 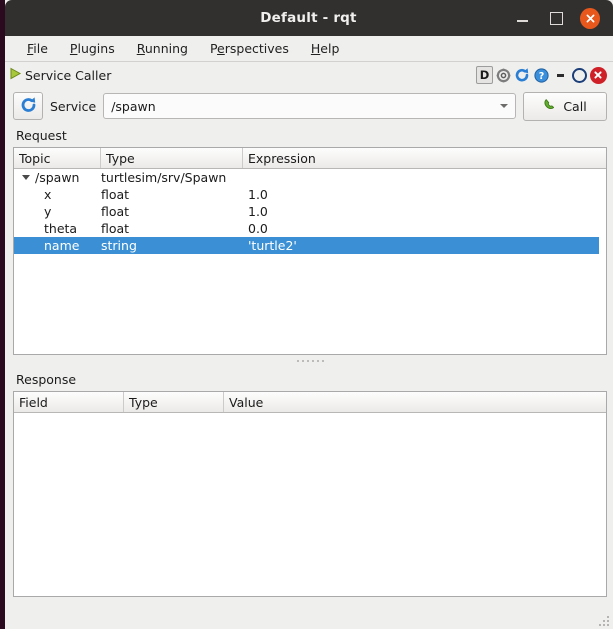 What do you see at coordinates (415, 402) in the screenshot?
I see `response-column-value: Value` at bounding box center [415, 402].